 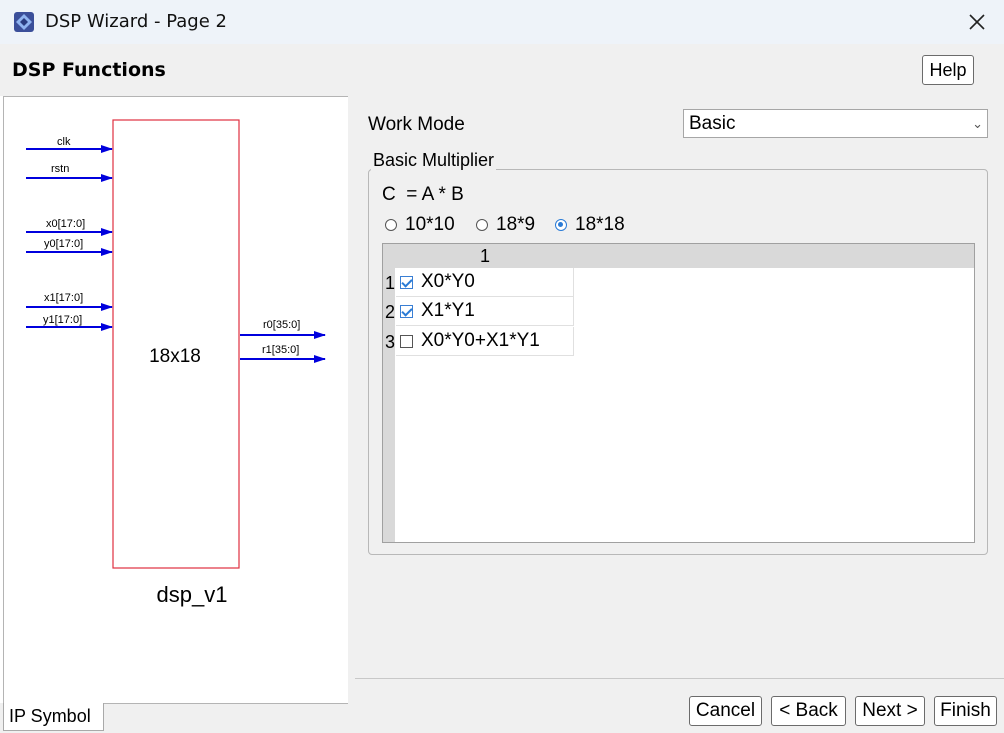 What do you see at coordinates (948, 70) in the screenshot?
I see `help-button: Help` at bounding box center [948, 70].